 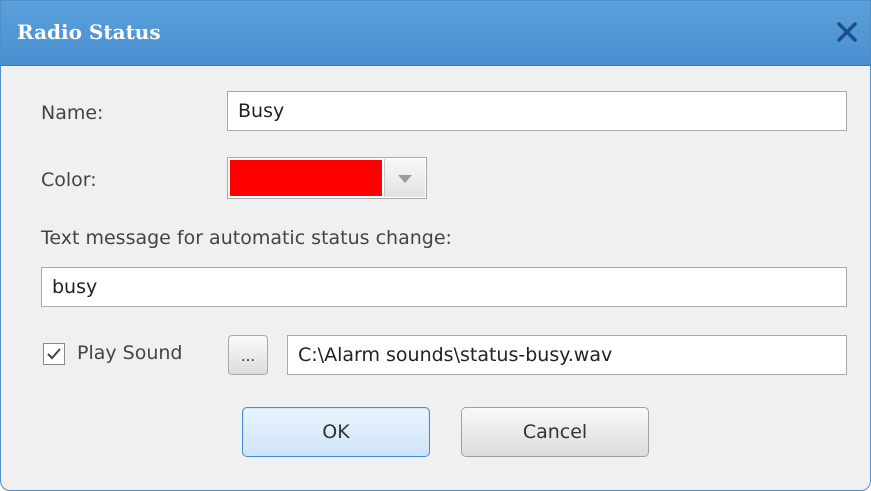 I want to click on ok-button: OK, so click(x=336, y=432).